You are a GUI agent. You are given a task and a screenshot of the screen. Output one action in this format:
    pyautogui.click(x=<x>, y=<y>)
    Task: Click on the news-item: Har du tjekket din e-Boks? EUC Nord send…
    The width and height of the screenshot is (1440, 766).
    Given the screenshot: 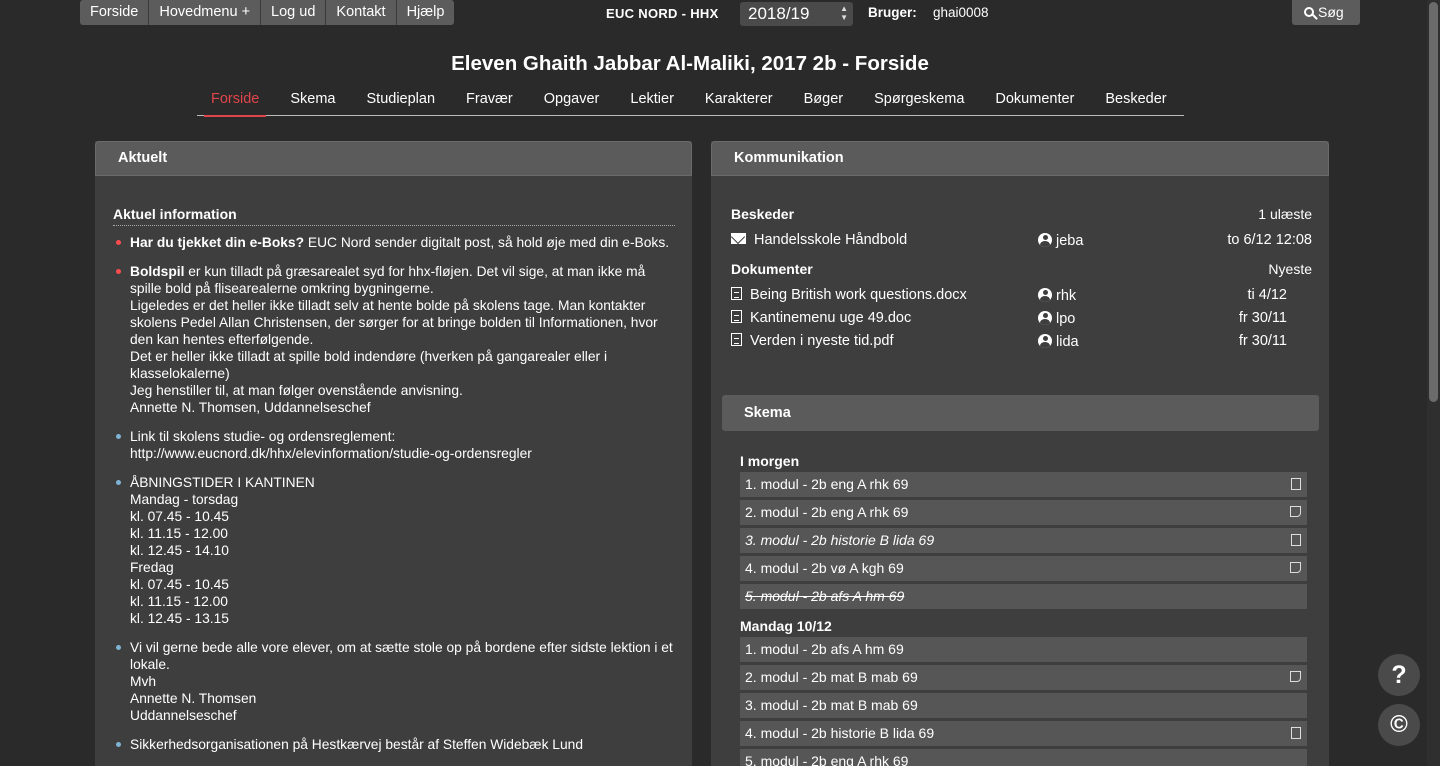 What is the action you would take?
    pyautogui.click(x=394, y=242)
    